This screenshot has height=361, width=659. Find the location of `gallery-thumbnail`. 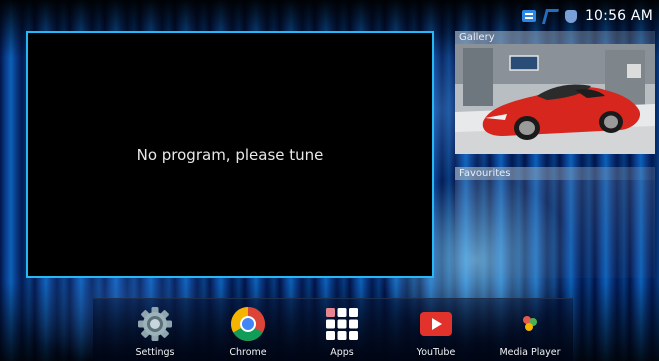

gallery-thumbnail is located at coordinates (555, 99).